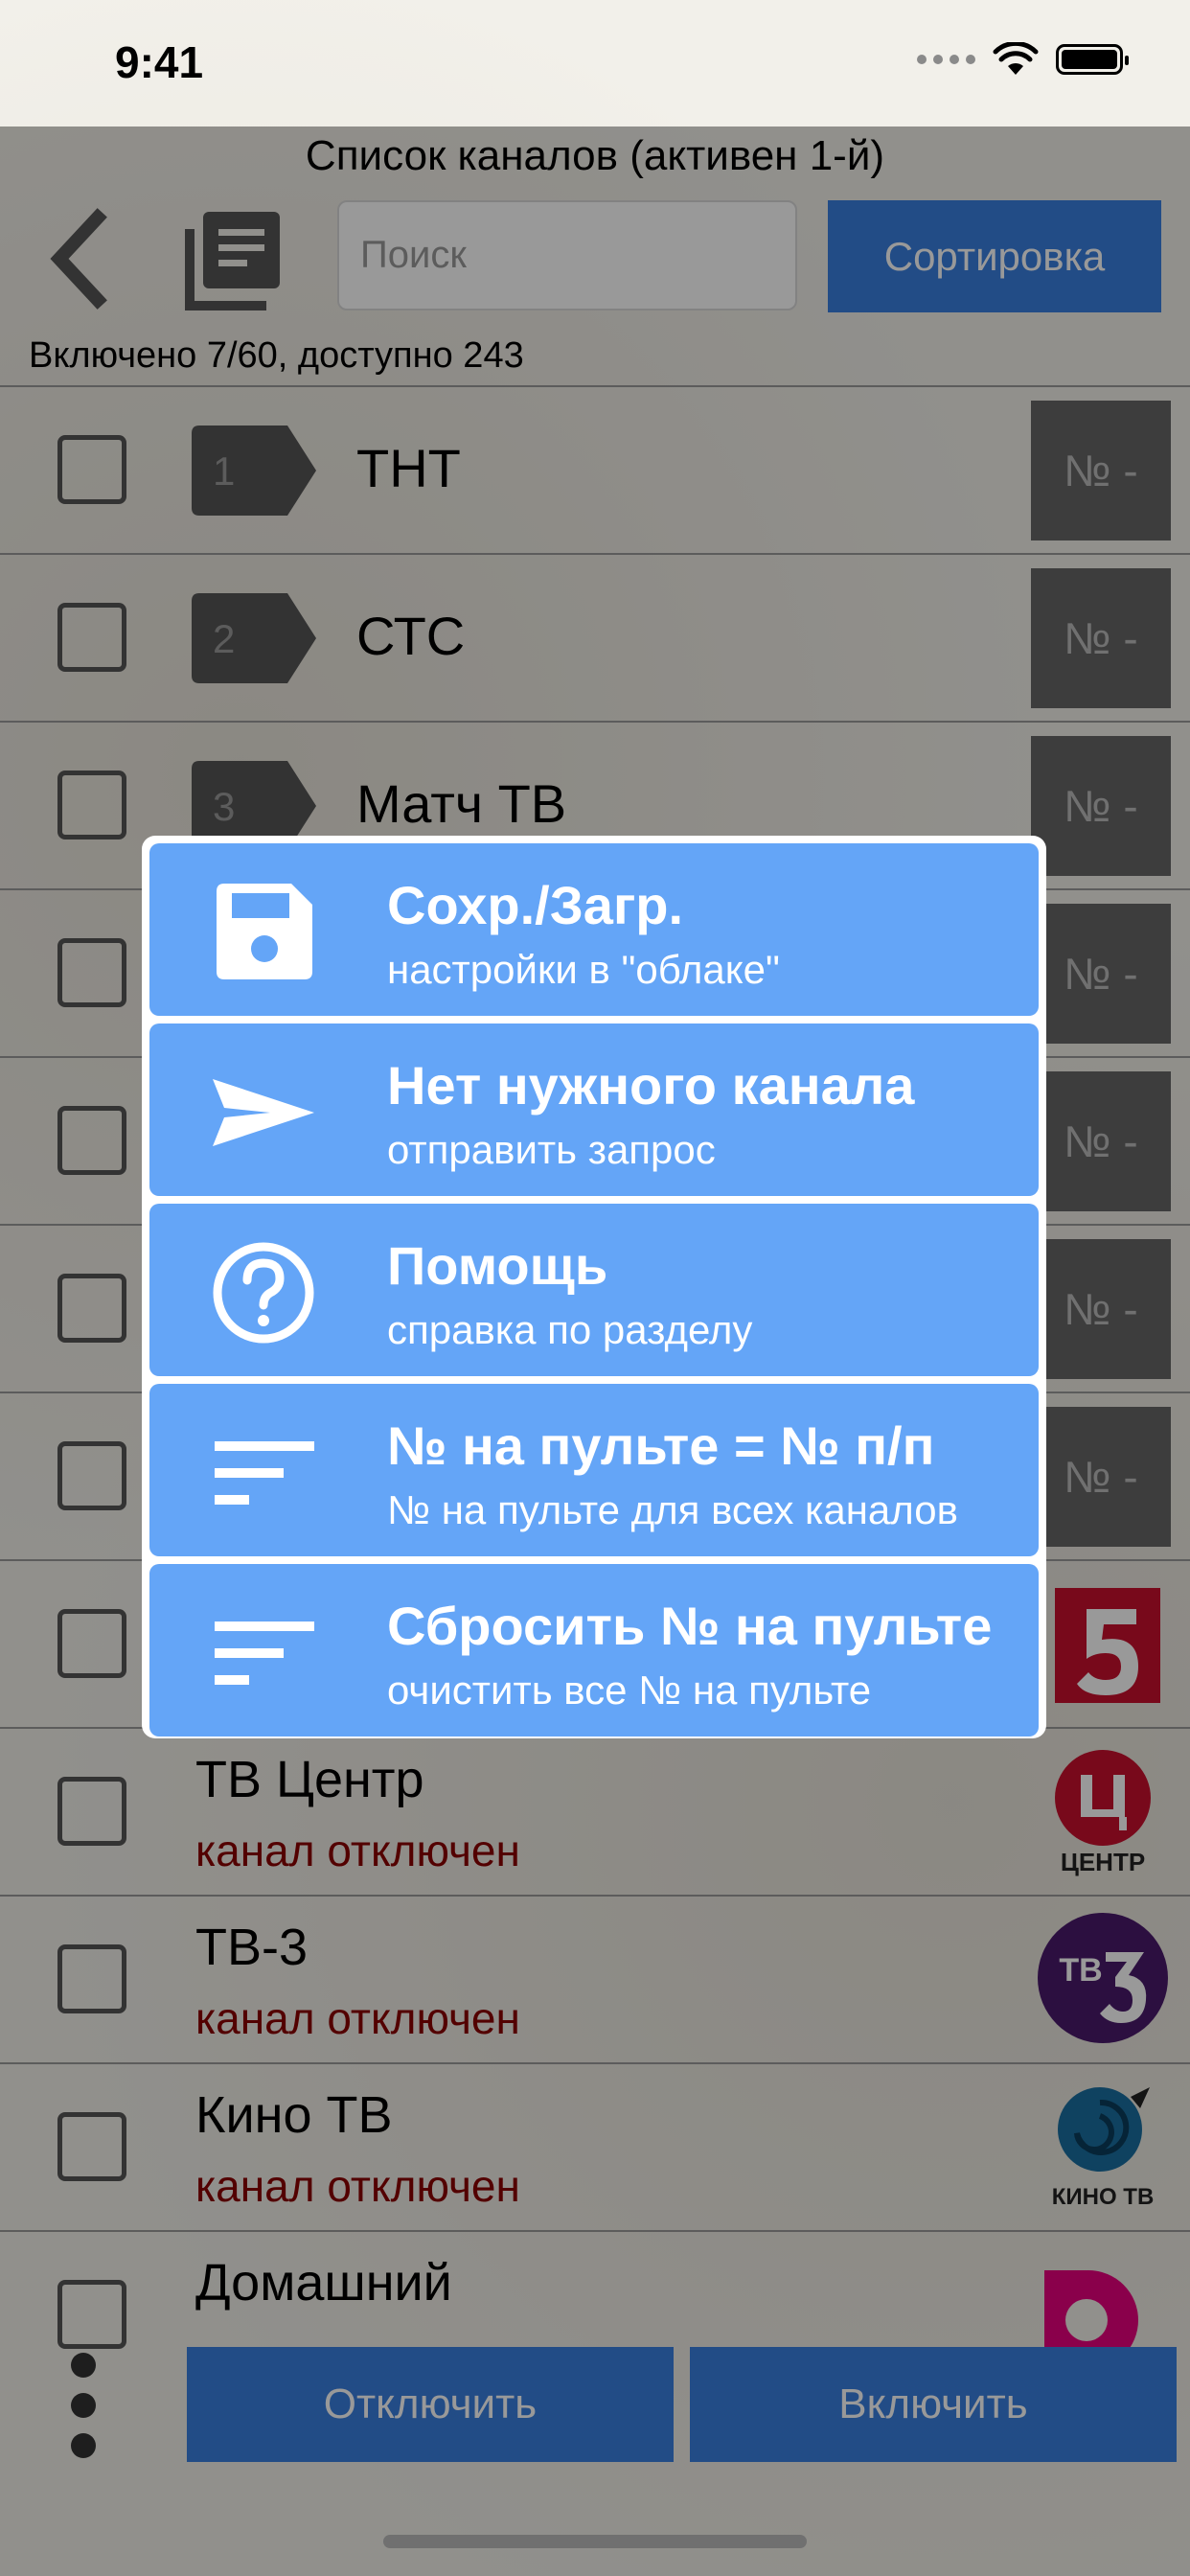 The image size is (1190, 2576). What do you see at coordinates (595, 63) in the screenshot?
I see `status-bar: 9:41` at bounding box center [595, 63].